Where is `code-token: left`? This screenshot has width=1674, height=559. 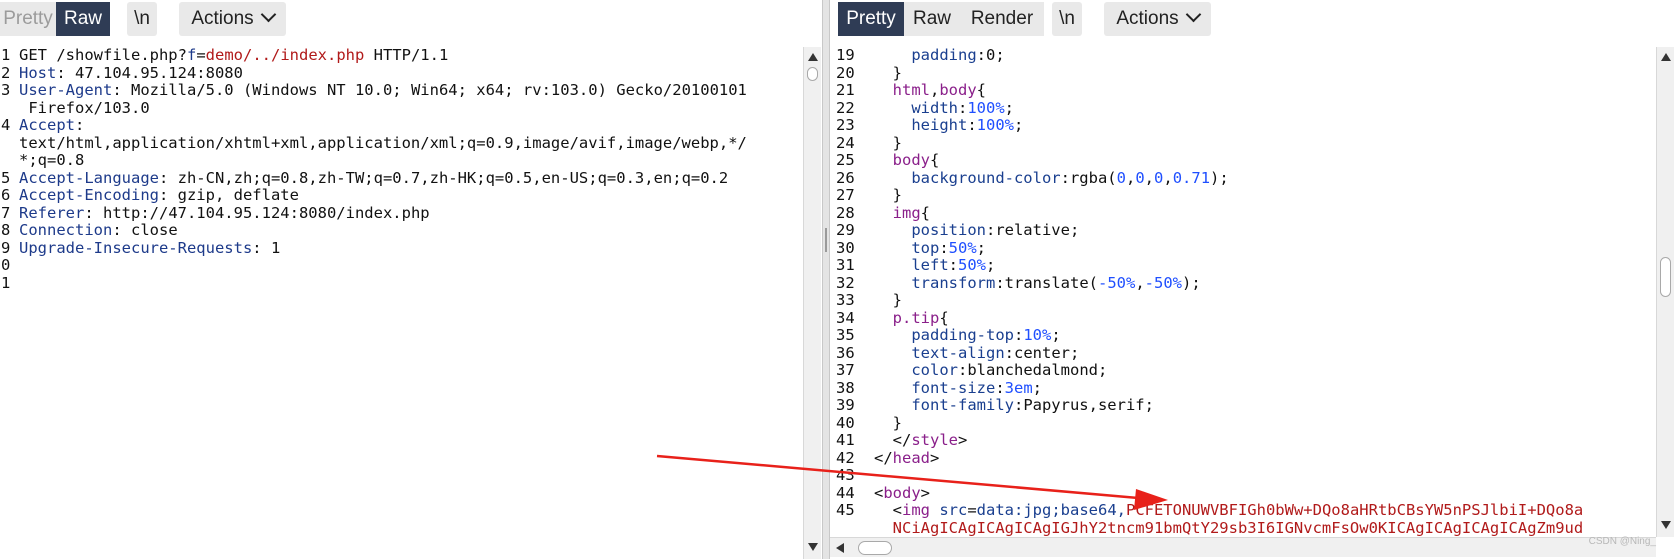
code-token: left is located at coordinates (911, 265).